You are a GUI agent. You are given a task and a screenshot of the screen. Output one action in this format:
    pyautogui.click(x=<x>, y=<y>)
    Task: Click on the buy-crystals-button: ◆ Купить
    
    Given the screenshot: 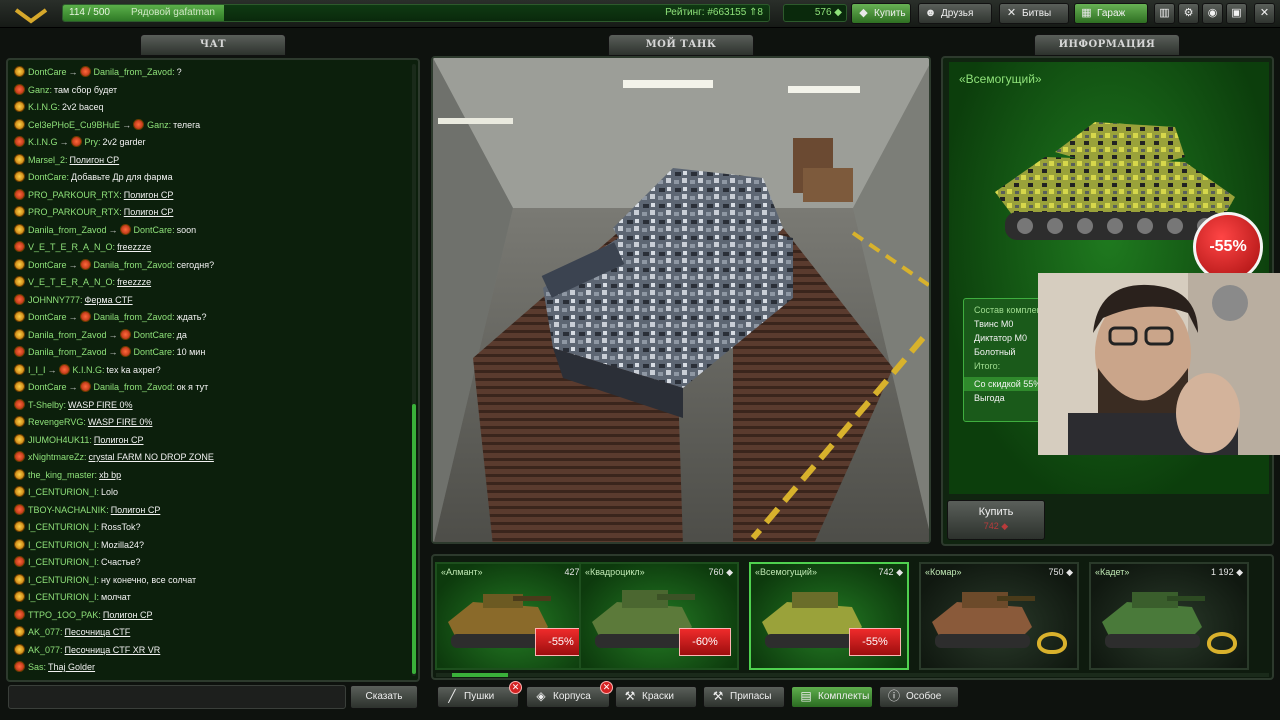 What is the action you would take?
    pyautogui.click(x=881, y=13)
    